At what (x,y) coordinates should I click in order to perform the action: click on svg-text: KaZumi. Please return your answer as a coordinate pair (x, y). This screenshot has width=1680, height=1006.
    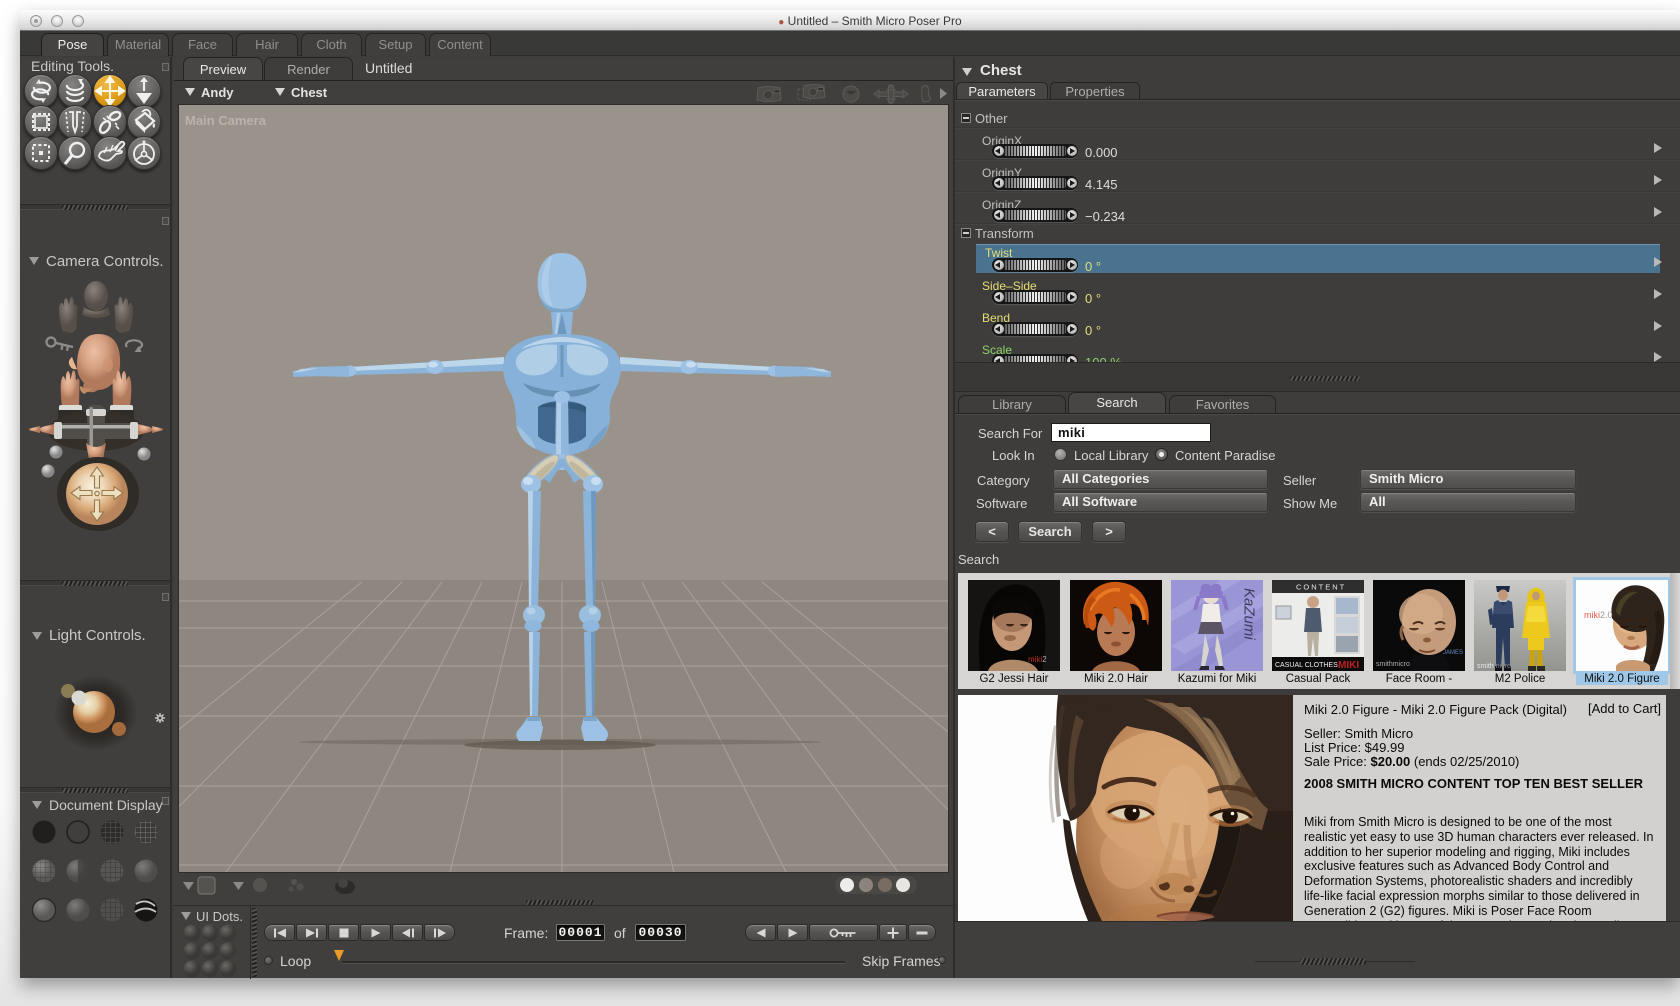
    Looking at the image, I should click on (1249, 614).